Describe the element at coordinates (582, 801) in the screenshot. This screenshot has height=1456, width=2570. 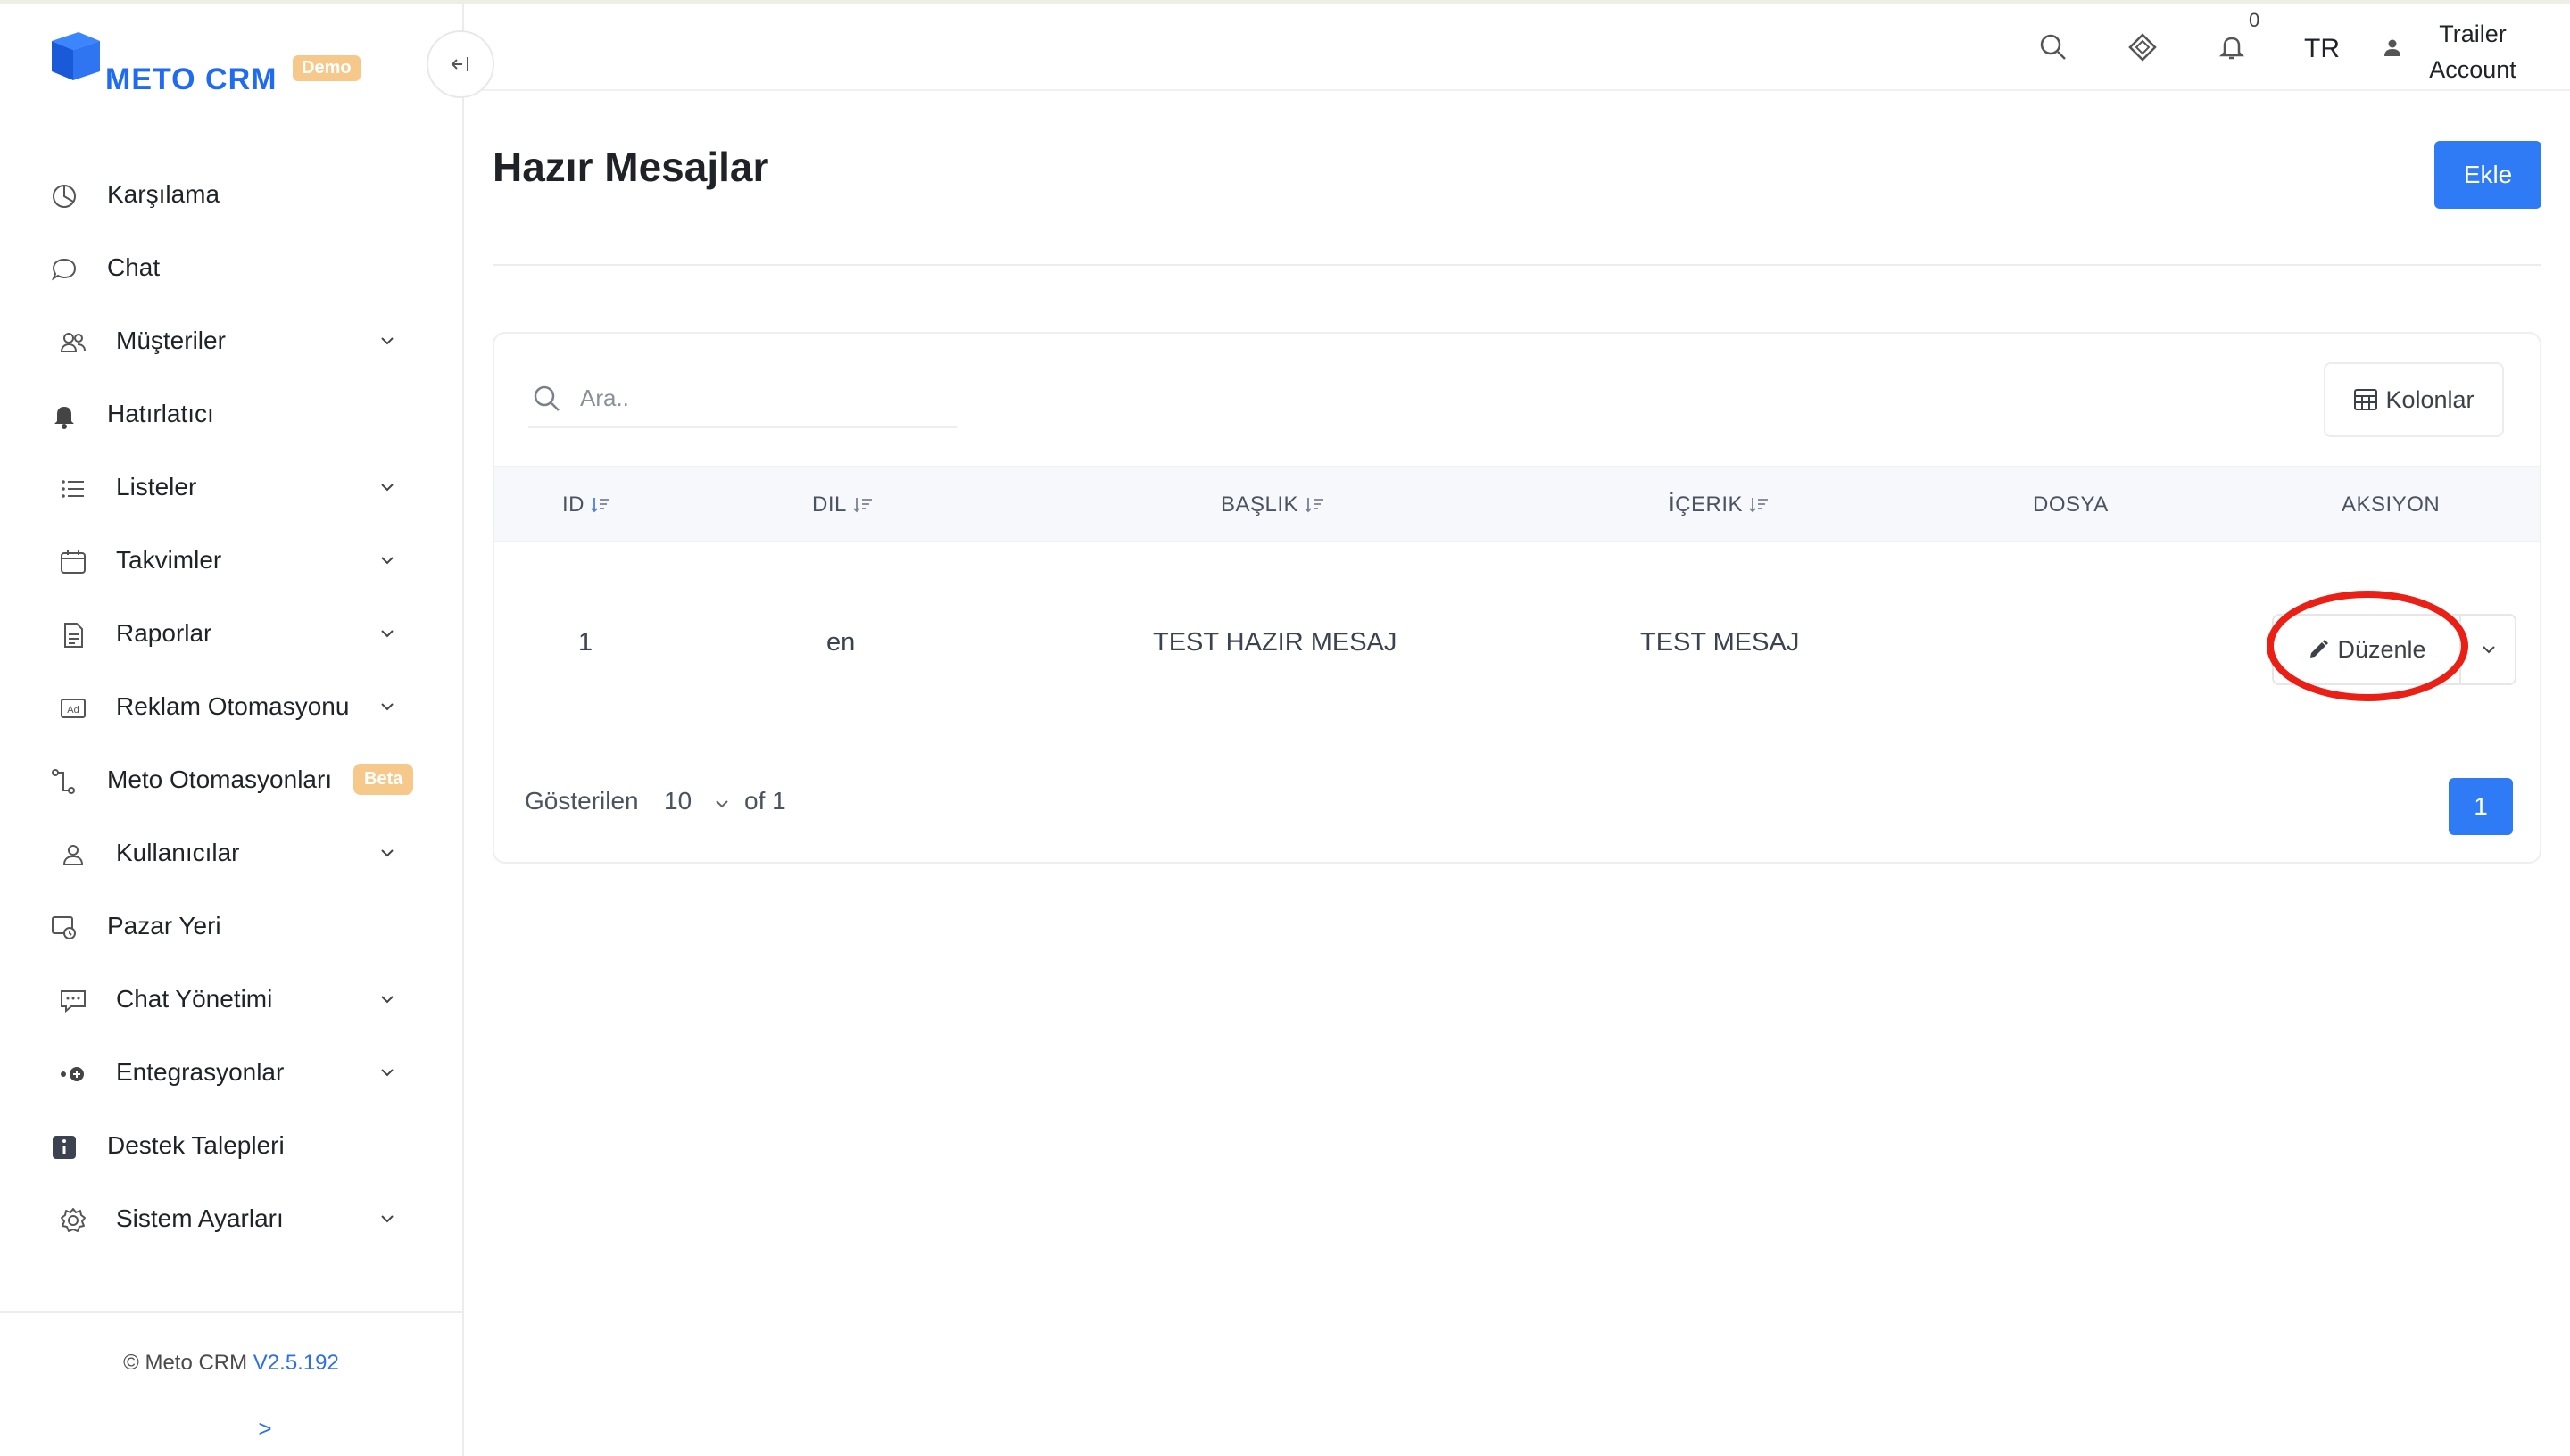
I see `pagination-shown-label: Gösterilen` at that location.